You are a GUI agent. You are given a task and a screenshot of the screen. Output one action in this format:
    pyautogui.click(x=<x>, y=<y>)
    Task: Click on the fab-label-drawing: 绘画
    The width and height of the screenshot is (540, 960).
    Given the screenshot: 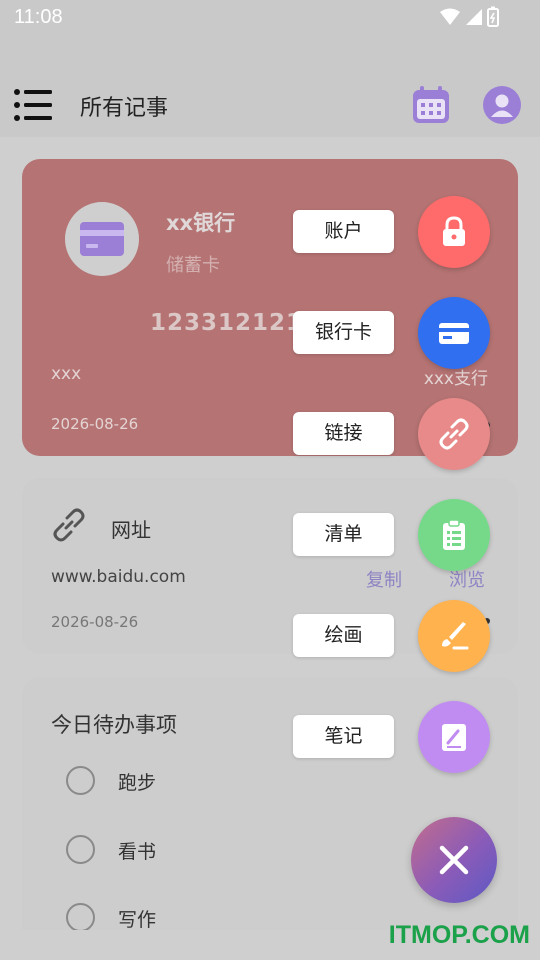 What is the action you would take?
    pyautogui.click(x=343, y=635)
    